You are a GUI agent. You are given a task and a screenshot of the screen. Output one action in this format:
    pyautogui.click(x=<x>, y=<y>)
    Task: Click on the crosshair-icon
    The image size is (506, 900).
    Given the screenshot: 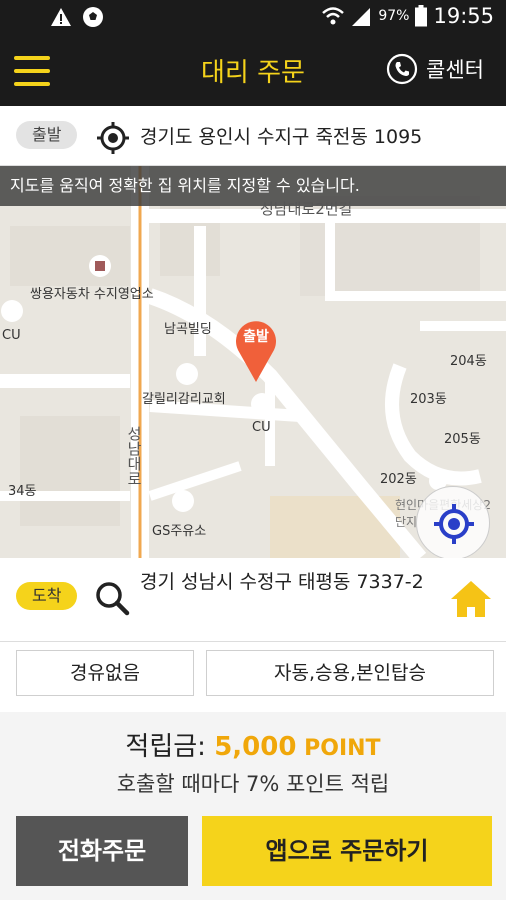 What is the action you would take?
    pyautogui.click(x=454, y=524)
    